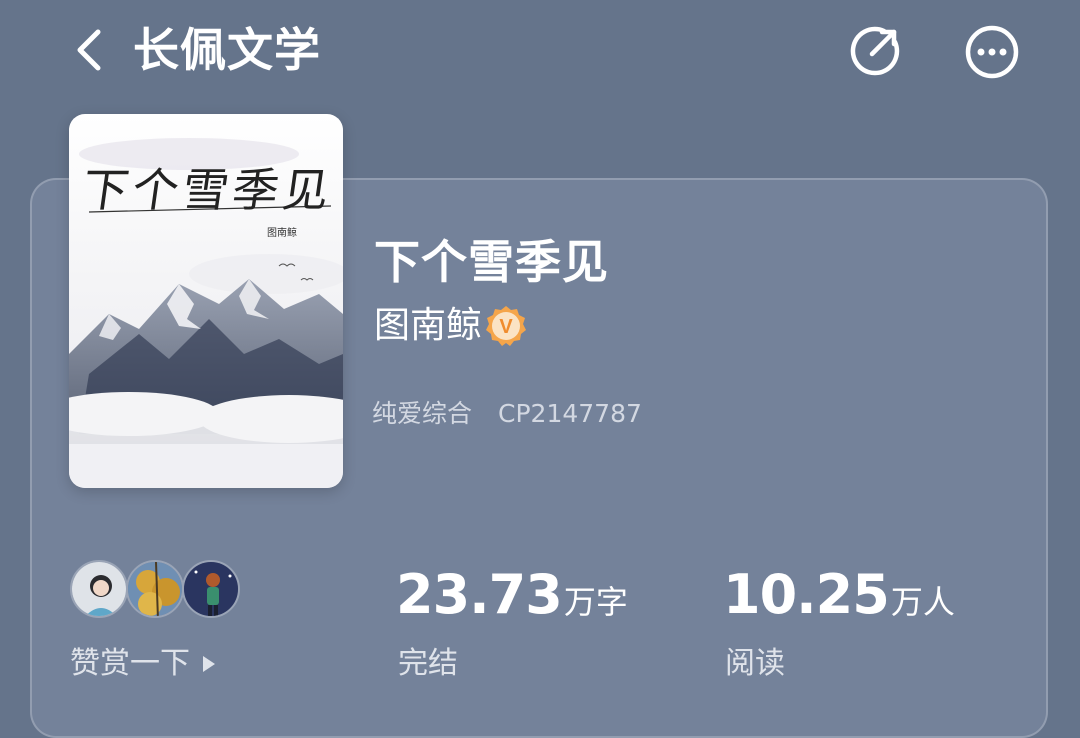 The width and height of the screenshot is (1080, 738). What do you see at coordinates (90, 50) in the screenshot?
I see `back-icon` at bounding box center [90, 50].